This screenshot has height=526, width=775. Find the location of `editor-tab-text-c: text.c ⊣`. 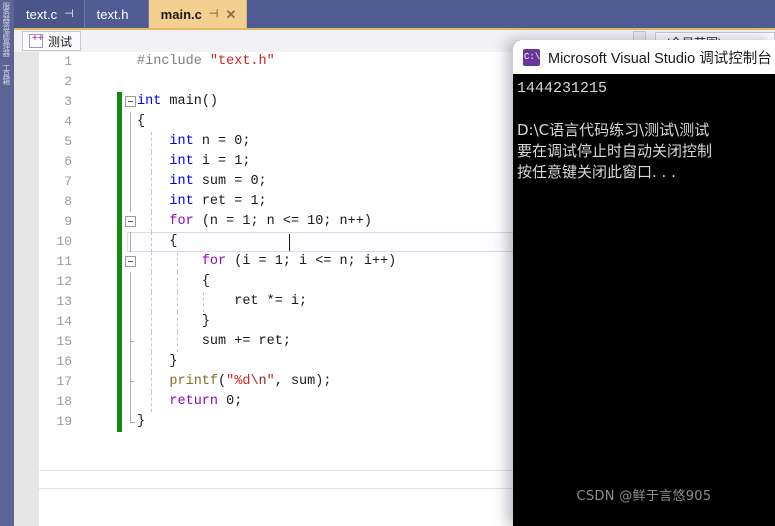

editor-tab-text-c: text.c ⊣ is located at coordinates (49, 14).